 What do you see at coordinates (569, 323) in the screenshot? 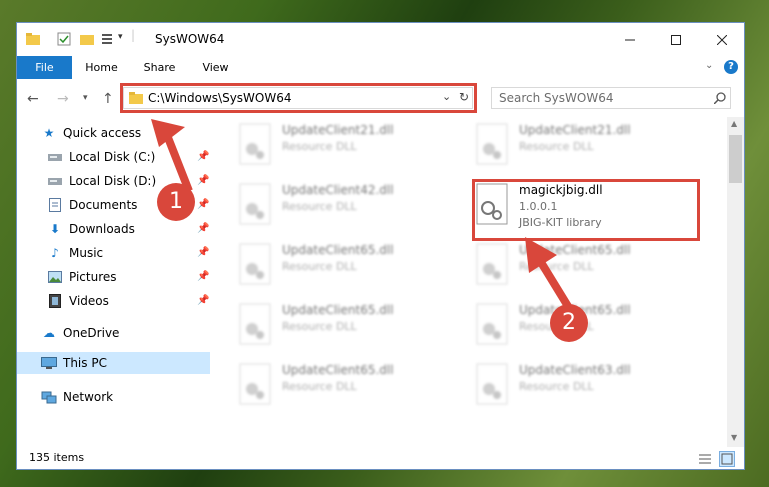
I see `step-2-badge: 2` at bounding box center [569, 323].